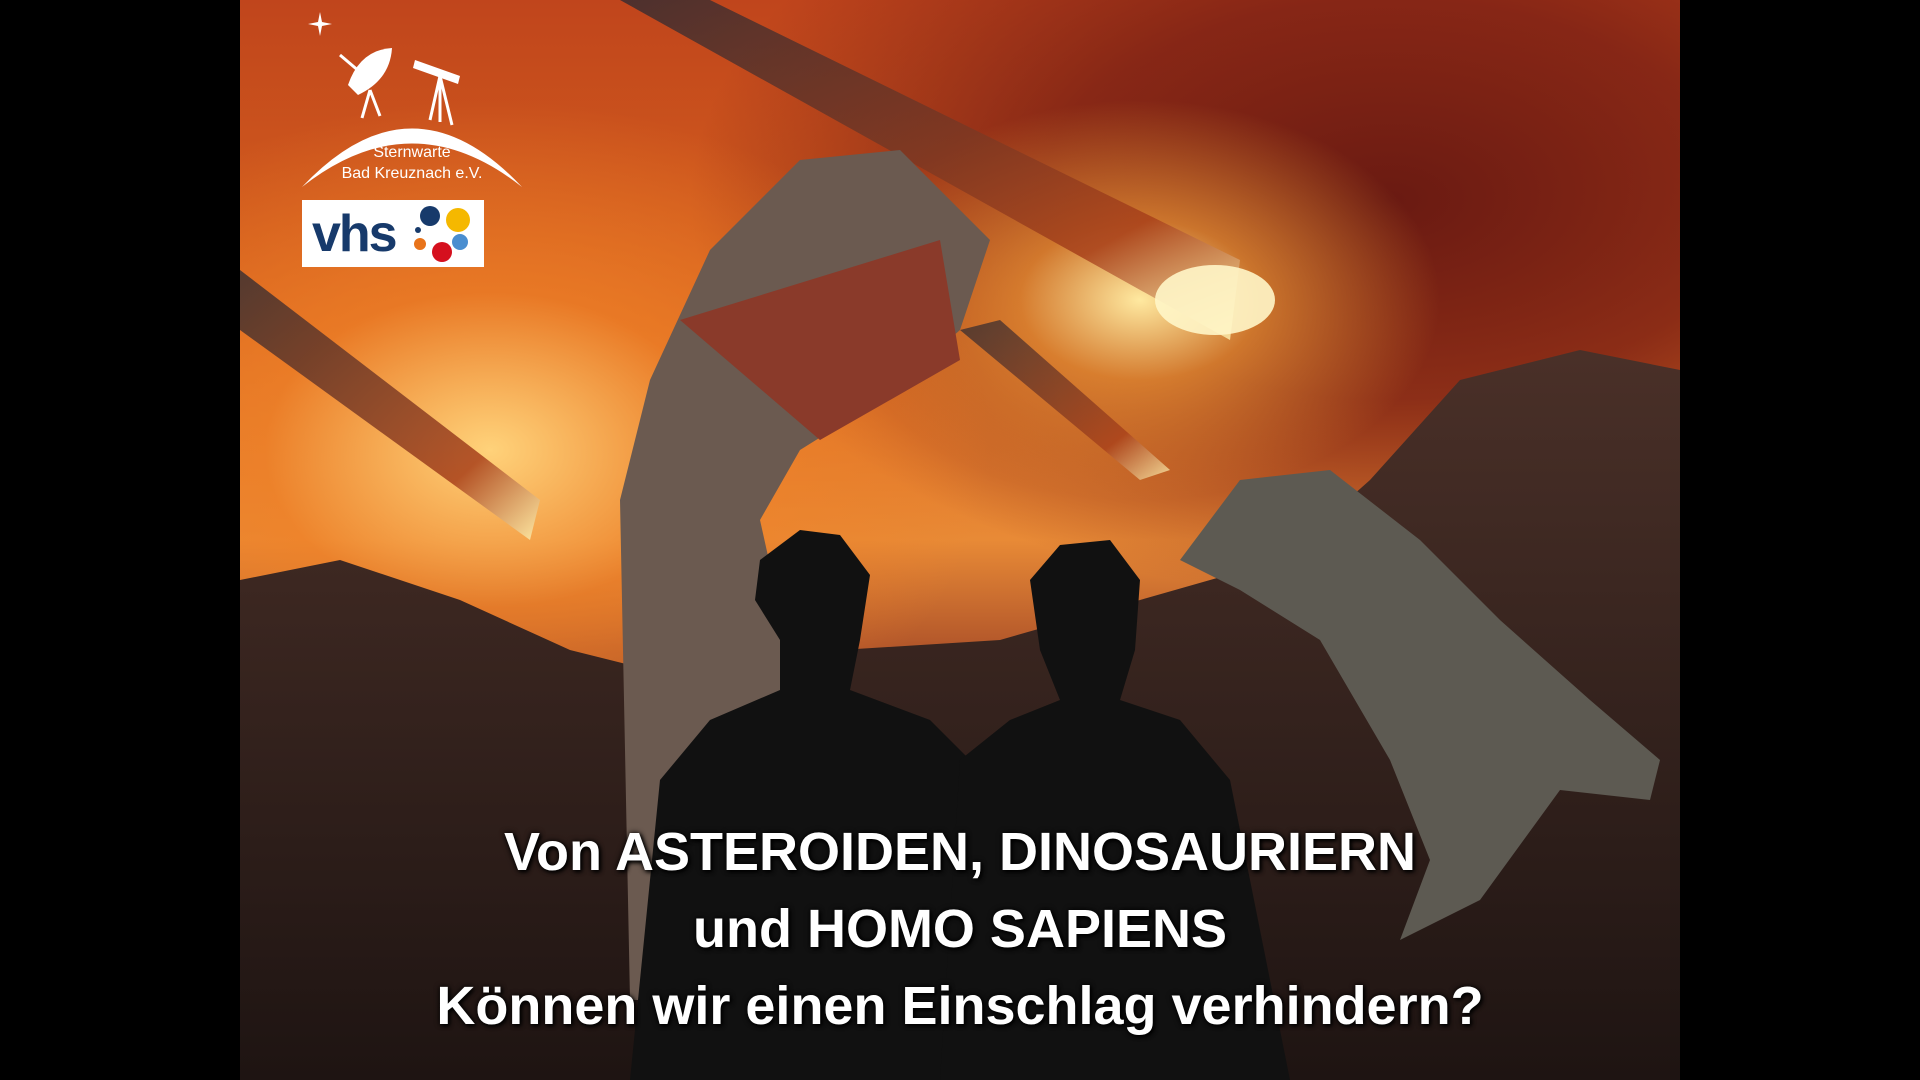  I want to click on vhs-logo-text: vhs, so click(355, 234).